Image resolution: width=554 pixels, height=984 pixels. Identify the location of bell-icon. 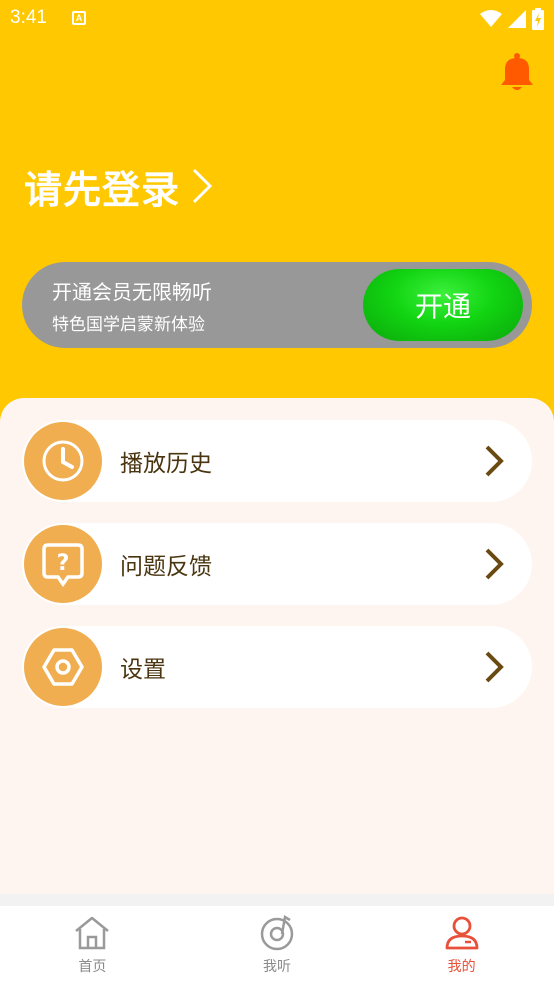
(517, 72).